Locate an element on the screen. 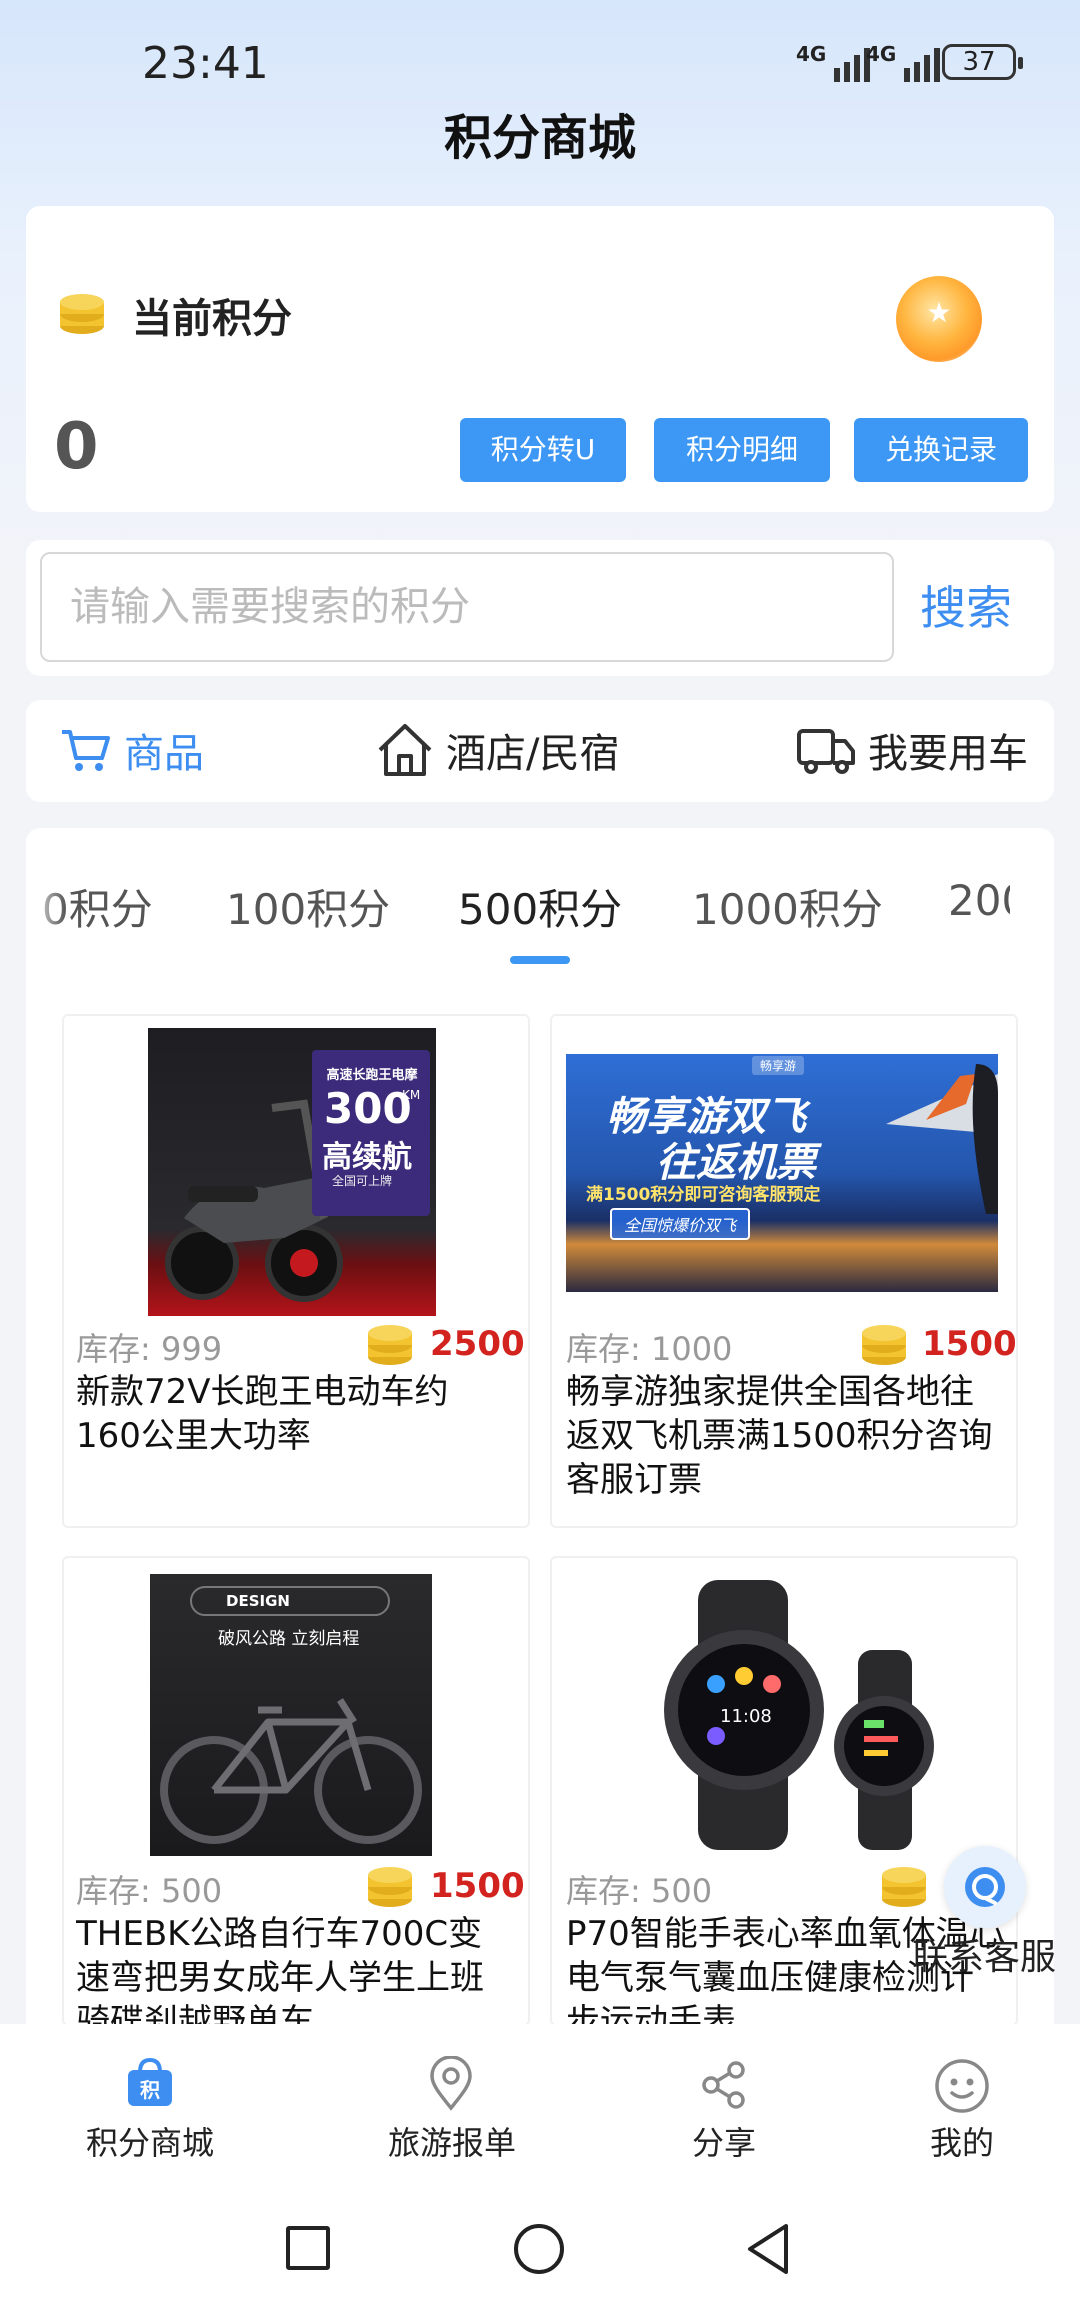 The height and width of the screenshot is (2310, 1080). tab-fade-right is located at coordinates (1032, 905).